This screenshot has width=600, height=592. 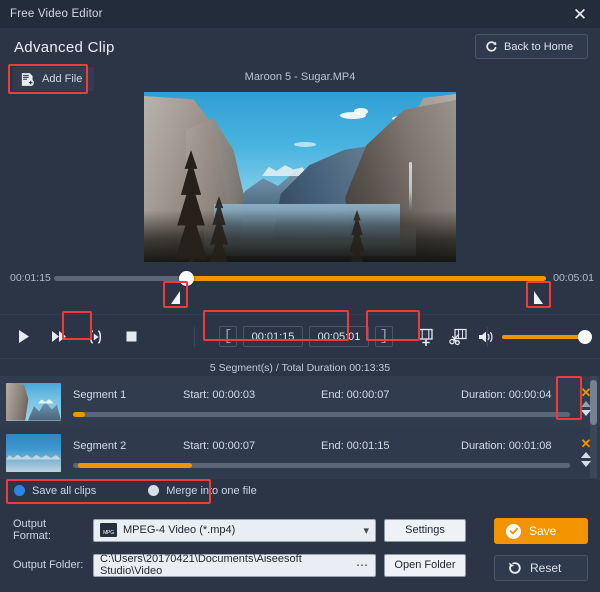 I want to click on output-format-label: Output Format:, so click(x=32, y=530).